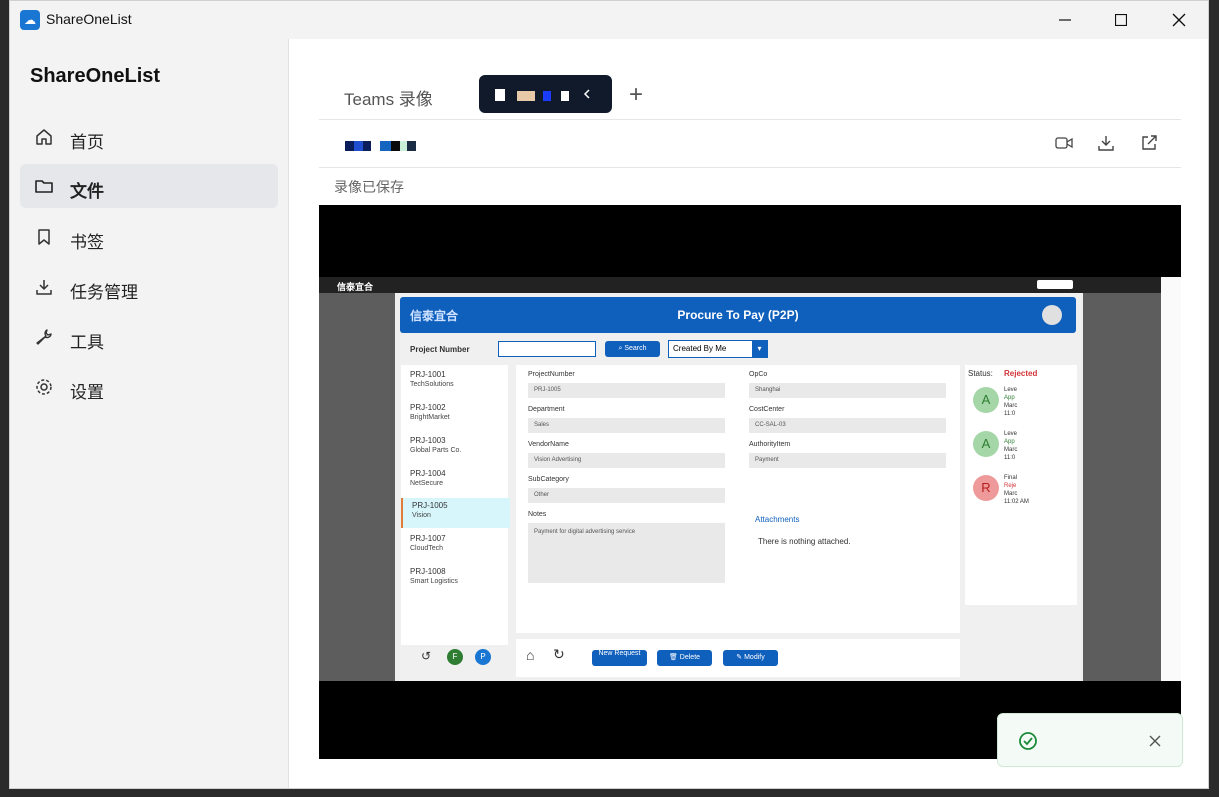 The width and height of the screenshot is (1219, 797). What do you see at coordinates (770, 444) in the screenshot?
I see `field-label: AuthorityItem` at bounding box center [770, 444].